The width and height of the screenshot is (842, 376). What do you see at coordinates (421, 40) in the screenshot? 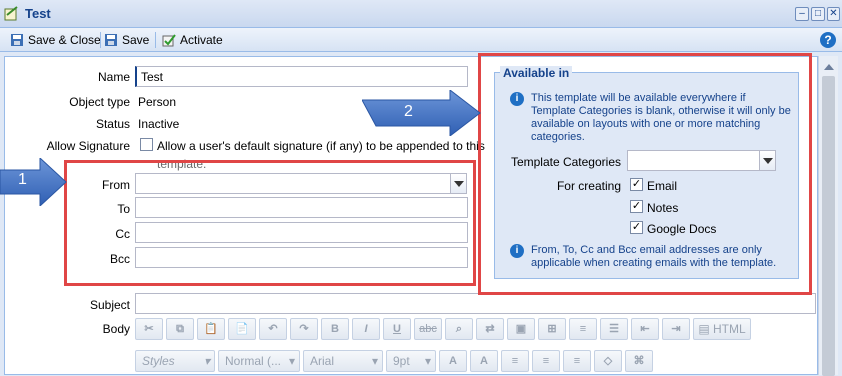
I see `toolbar: Save & Close Save Activate ?` at bounding box center [421, 40].